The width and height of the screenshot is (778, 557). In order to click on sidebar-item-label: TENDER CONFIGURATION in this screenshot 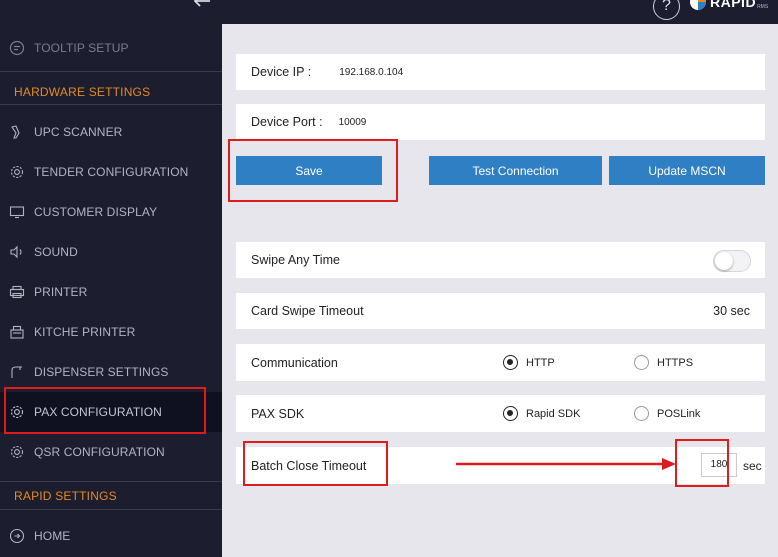, I will do `click(111, 172)`.